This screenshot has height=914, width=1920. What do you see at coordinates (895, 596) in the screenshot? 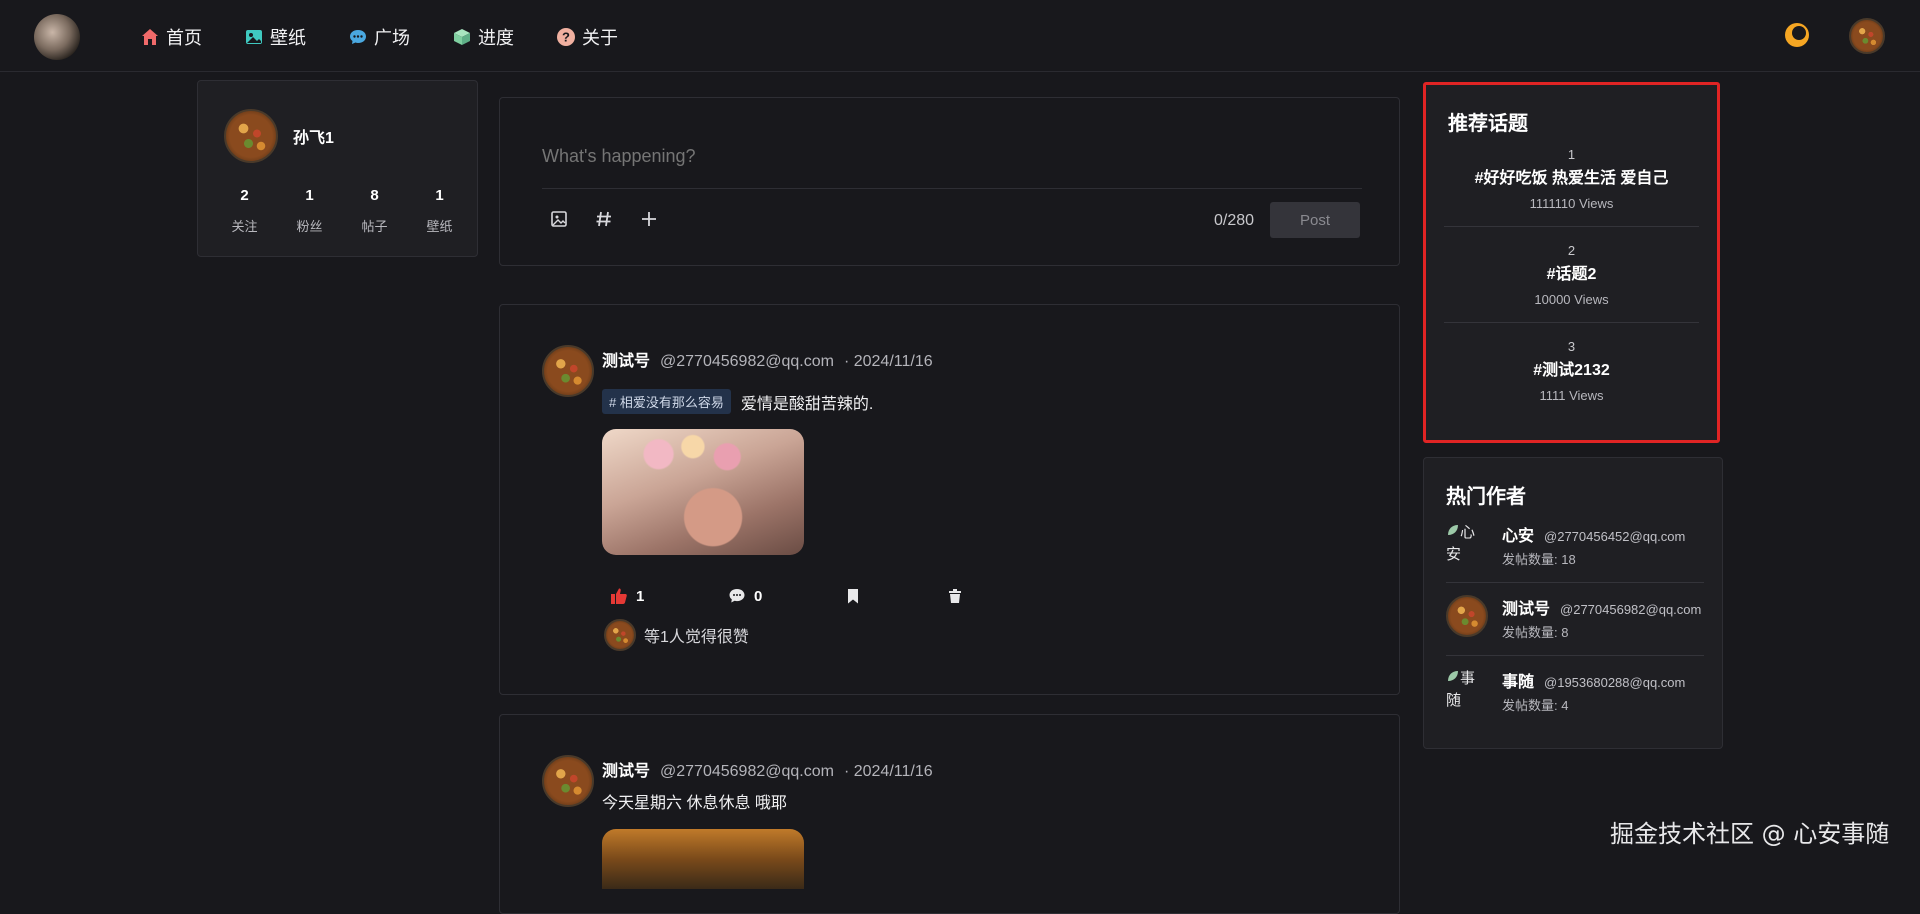
I see `bookmark-button` at bounding box center [895, 596].